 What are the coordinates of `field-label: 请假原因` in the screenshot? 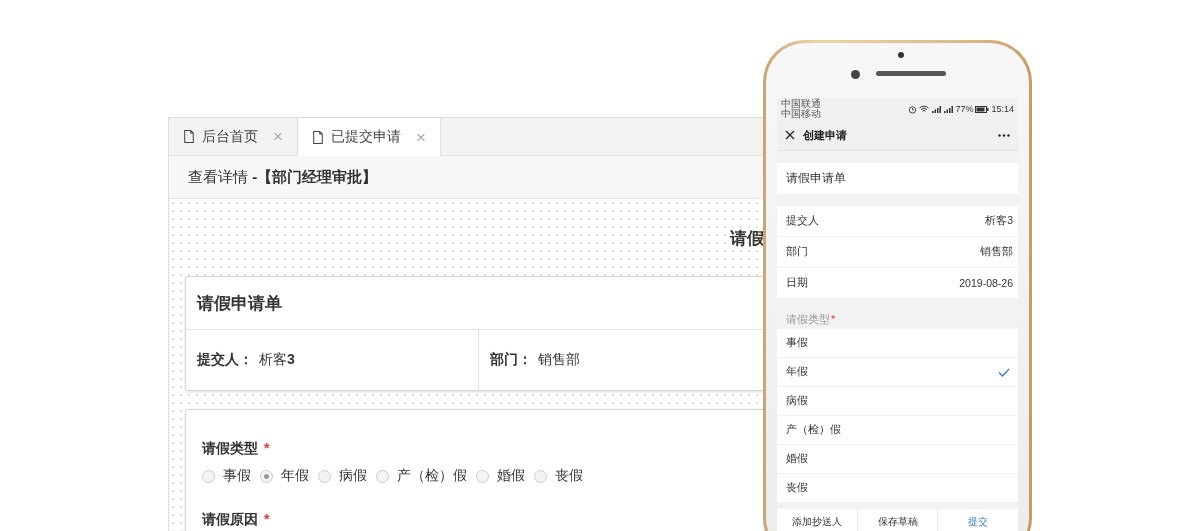 It's located at (230, 520).